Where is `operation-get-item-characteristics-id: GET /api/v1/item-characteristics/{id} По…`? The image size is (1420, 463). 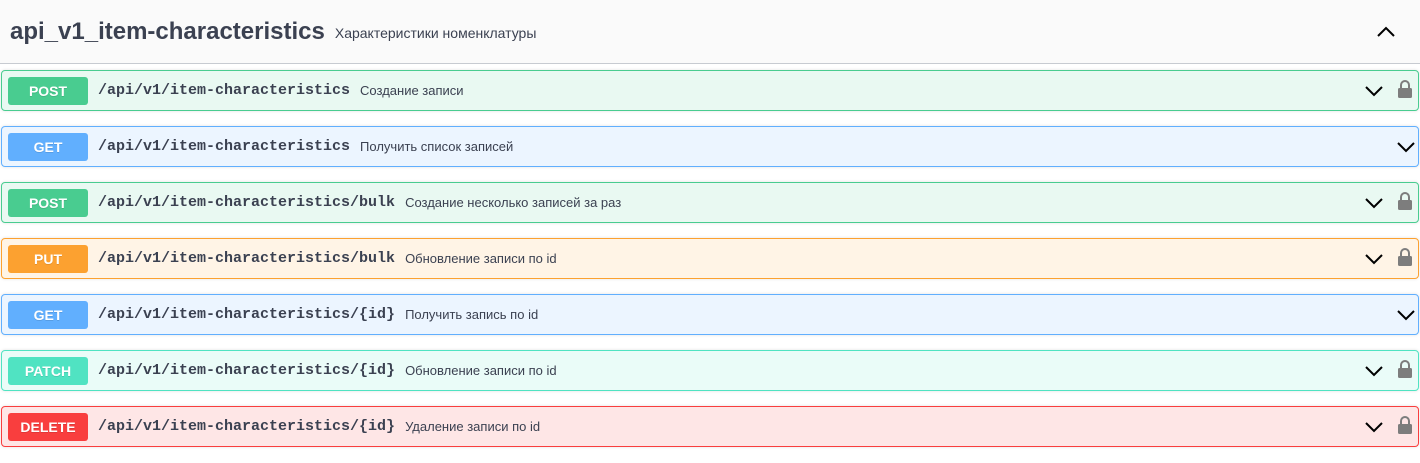
operation-get-item-characteristics-id: GET /api/v1/item-characteristics/{id} По… is located at coordinates (710, 314).